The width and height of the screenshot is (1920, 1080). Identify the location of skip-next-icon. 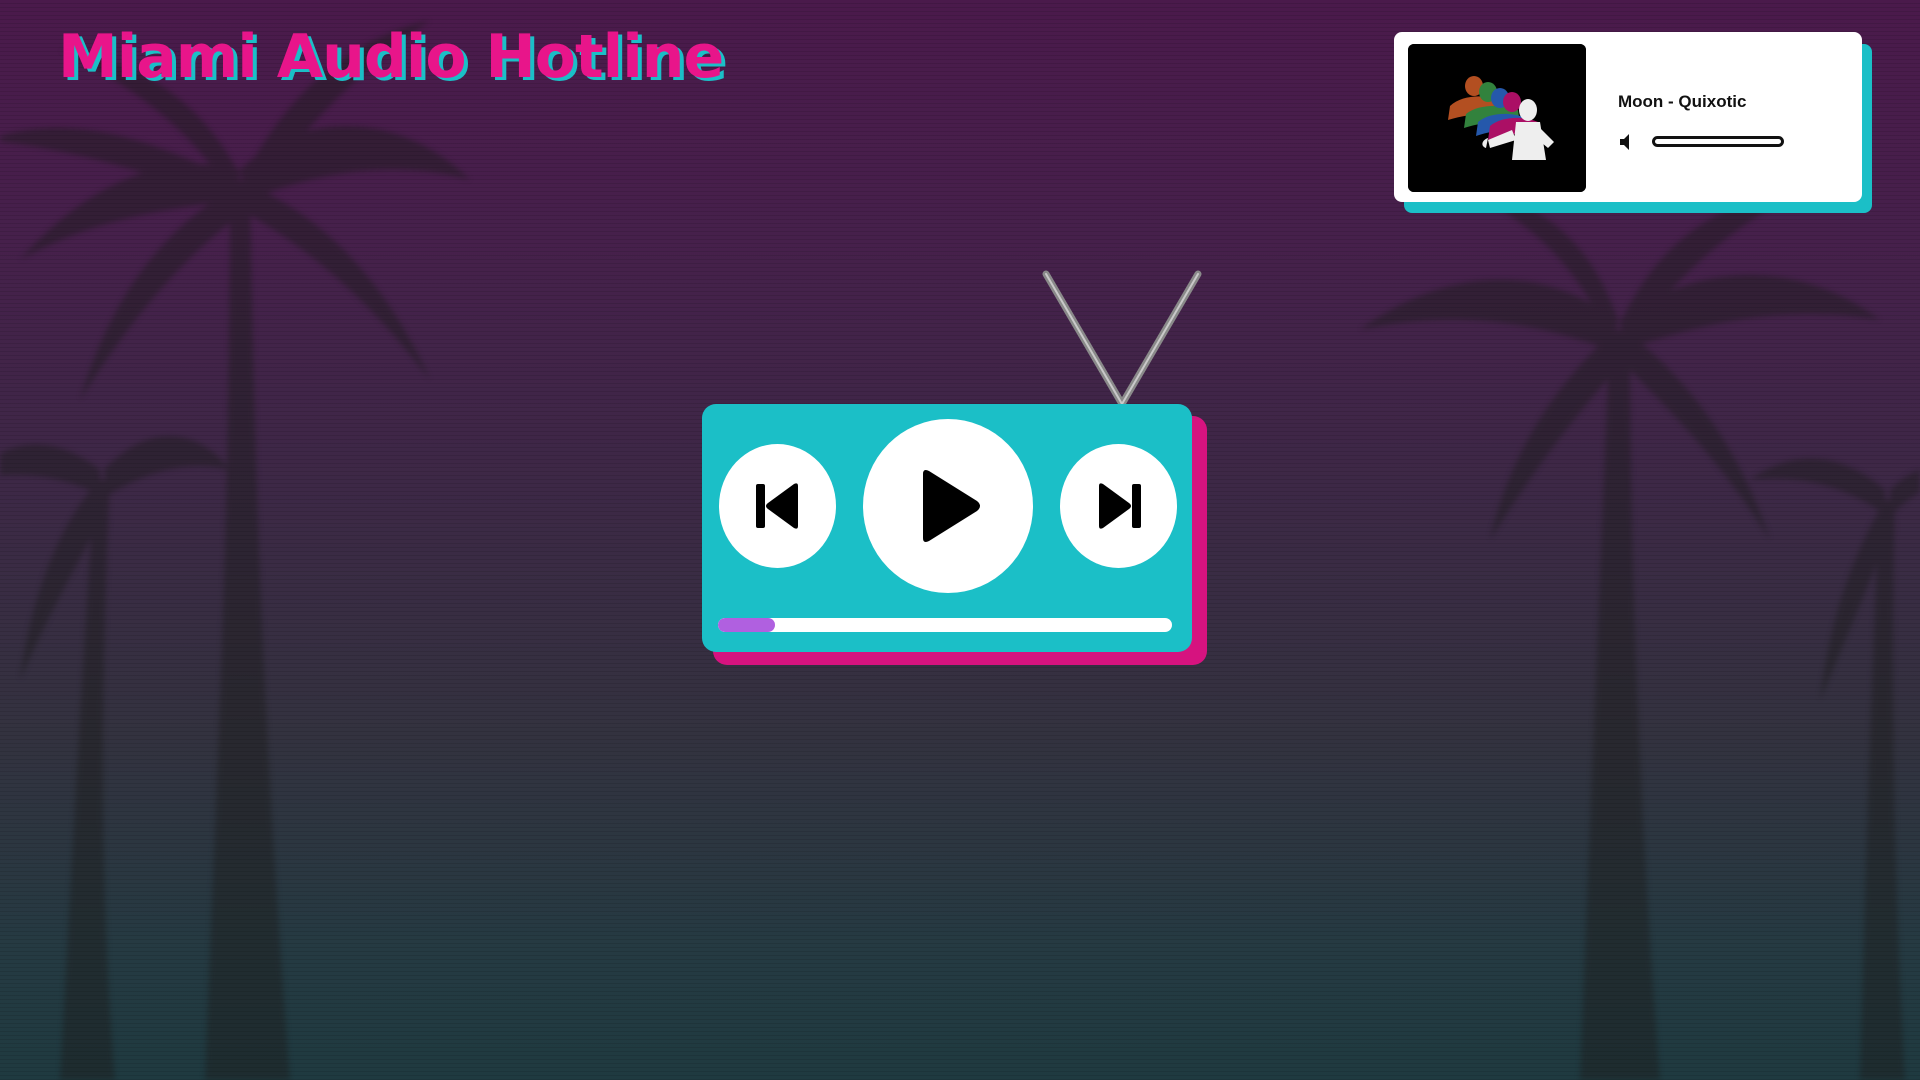
(1119, 506).